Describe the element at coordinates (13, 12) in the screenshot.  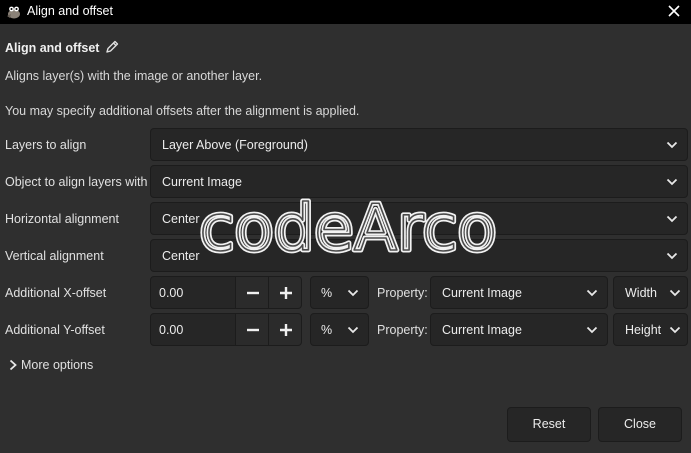
I see `gimp-wilber-icon` at that location.